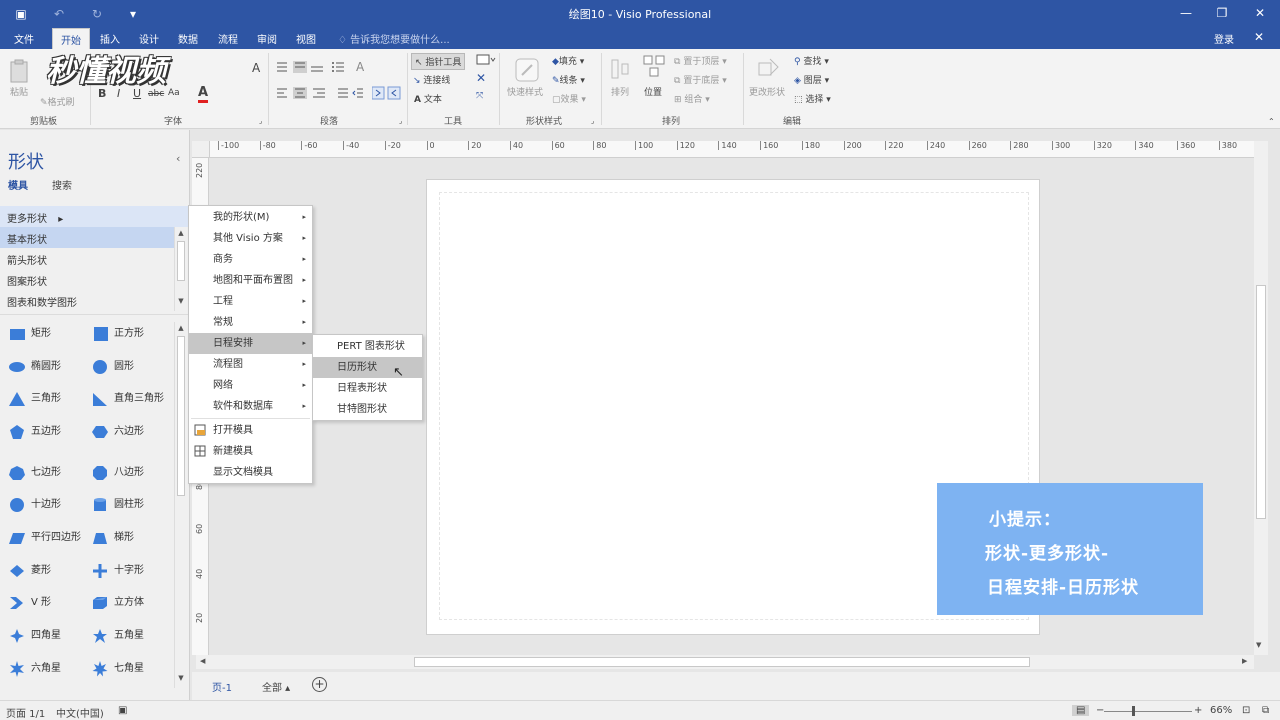 Image resolution: width=1280 pixels, height=720 pixels. I want to click on quick-styles-icon, so click(527, 71).